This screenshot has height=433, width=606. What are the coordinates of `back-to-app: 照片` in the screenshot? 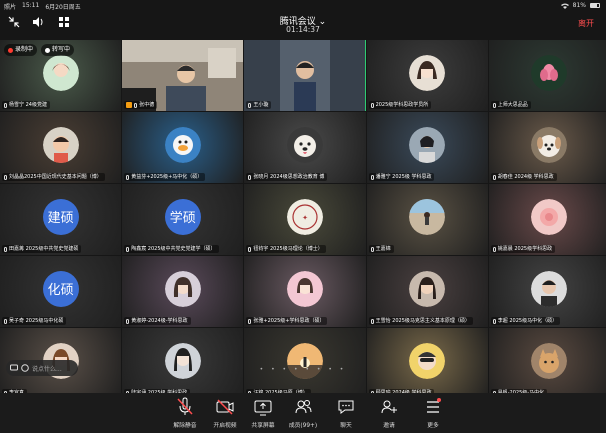 It's located at (10, 6).